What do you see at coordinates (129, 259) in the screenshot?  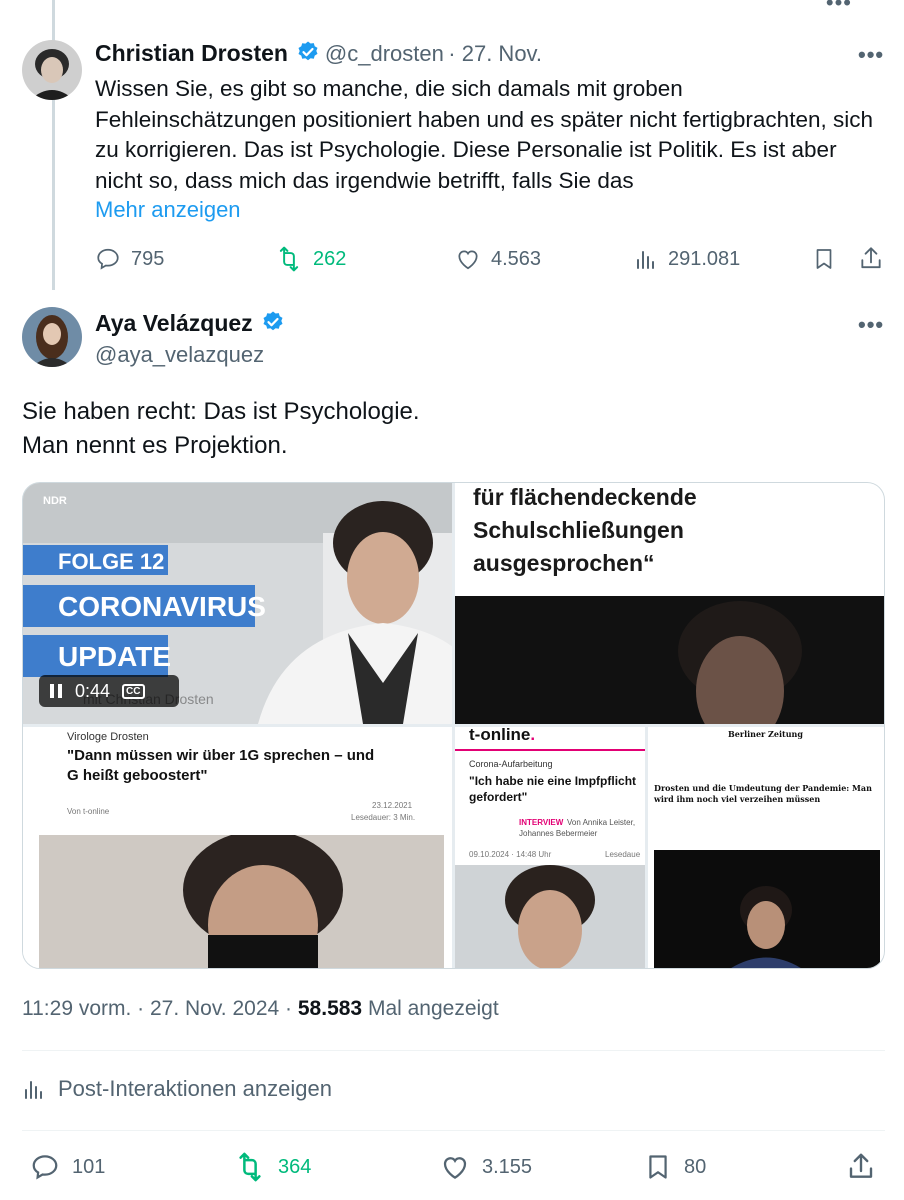 I see `reply-button: 795` at bounding box center [129, 259].